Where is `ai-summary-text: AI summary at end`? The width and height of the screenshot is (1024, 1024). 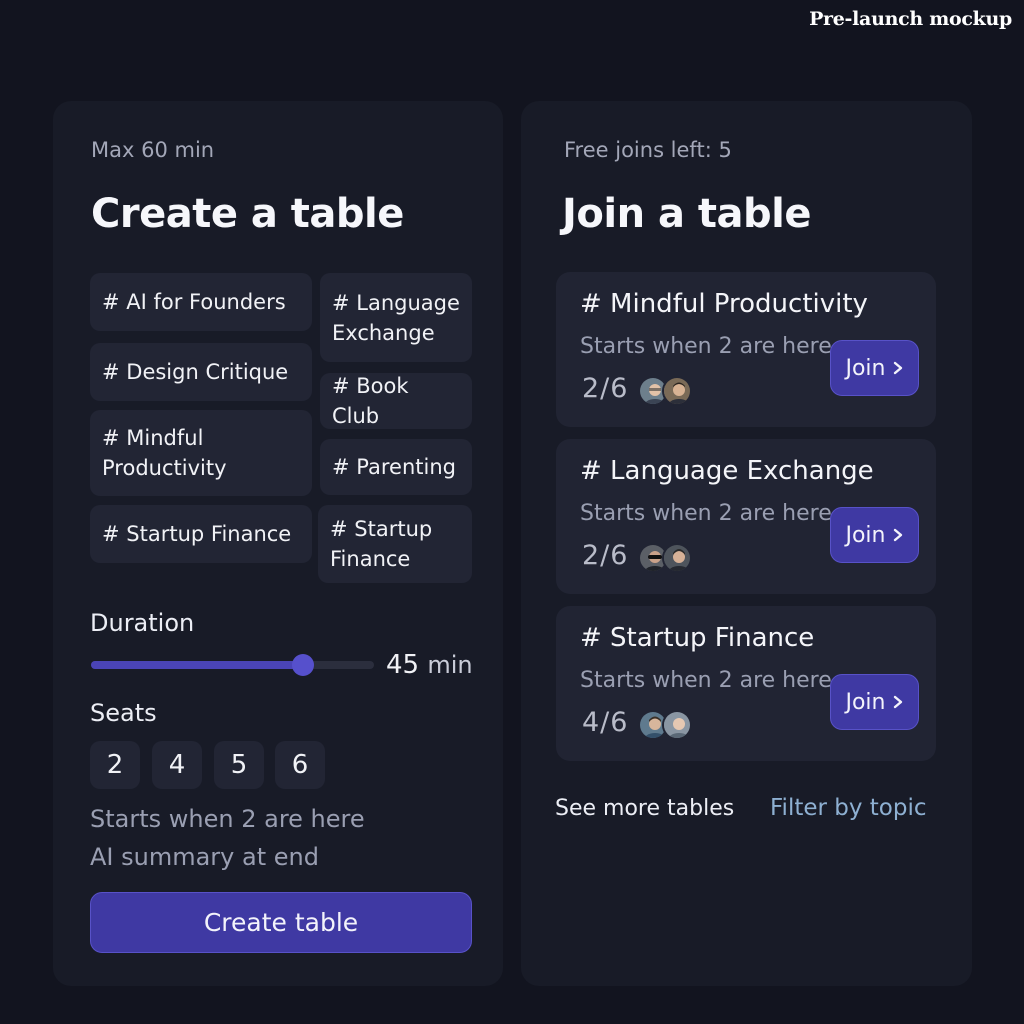 ai-summary-text: AI summary at end is located at coordinates (204, 857).